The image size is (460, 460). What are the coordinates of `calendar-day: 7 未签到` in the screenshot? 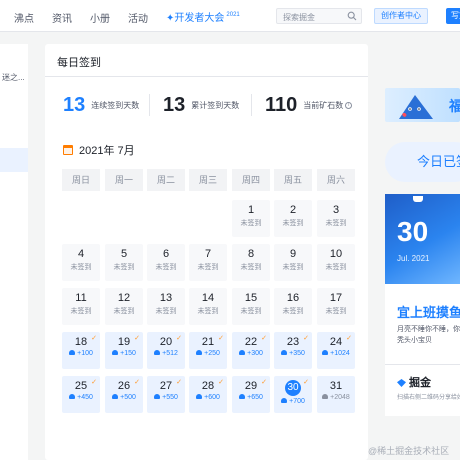 It's located at (208, 262).